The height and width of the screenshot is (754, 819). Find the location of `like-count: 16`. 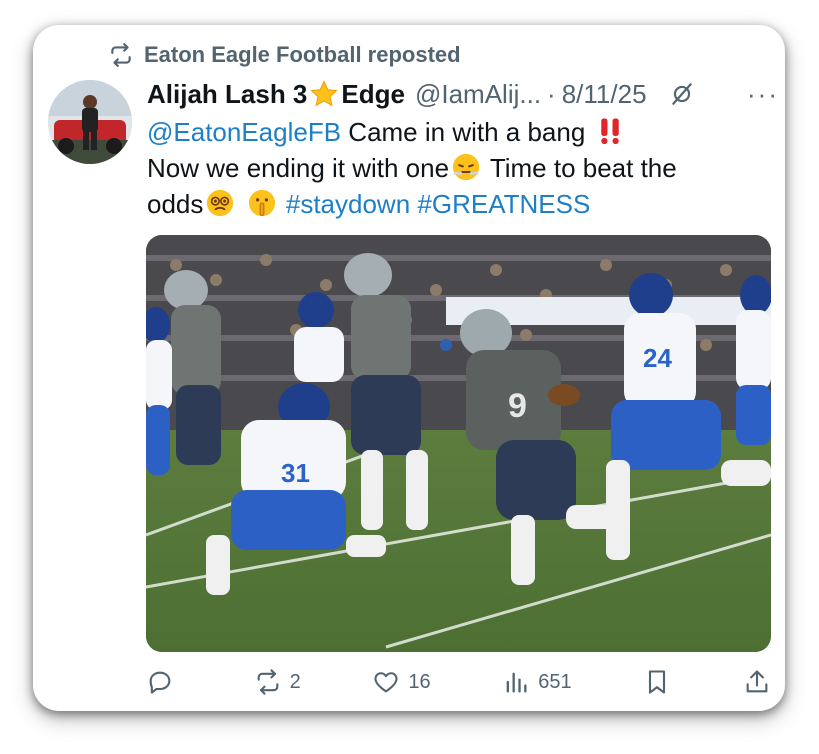

like-count: 16 is located at coordinates (419, 681).